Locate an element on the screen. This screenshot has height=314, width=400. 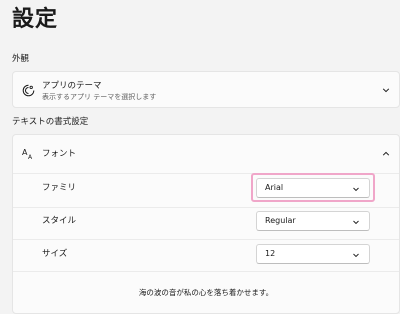
section-label-text-format: テキストの書式設定 is located at coordinates (50, 122).